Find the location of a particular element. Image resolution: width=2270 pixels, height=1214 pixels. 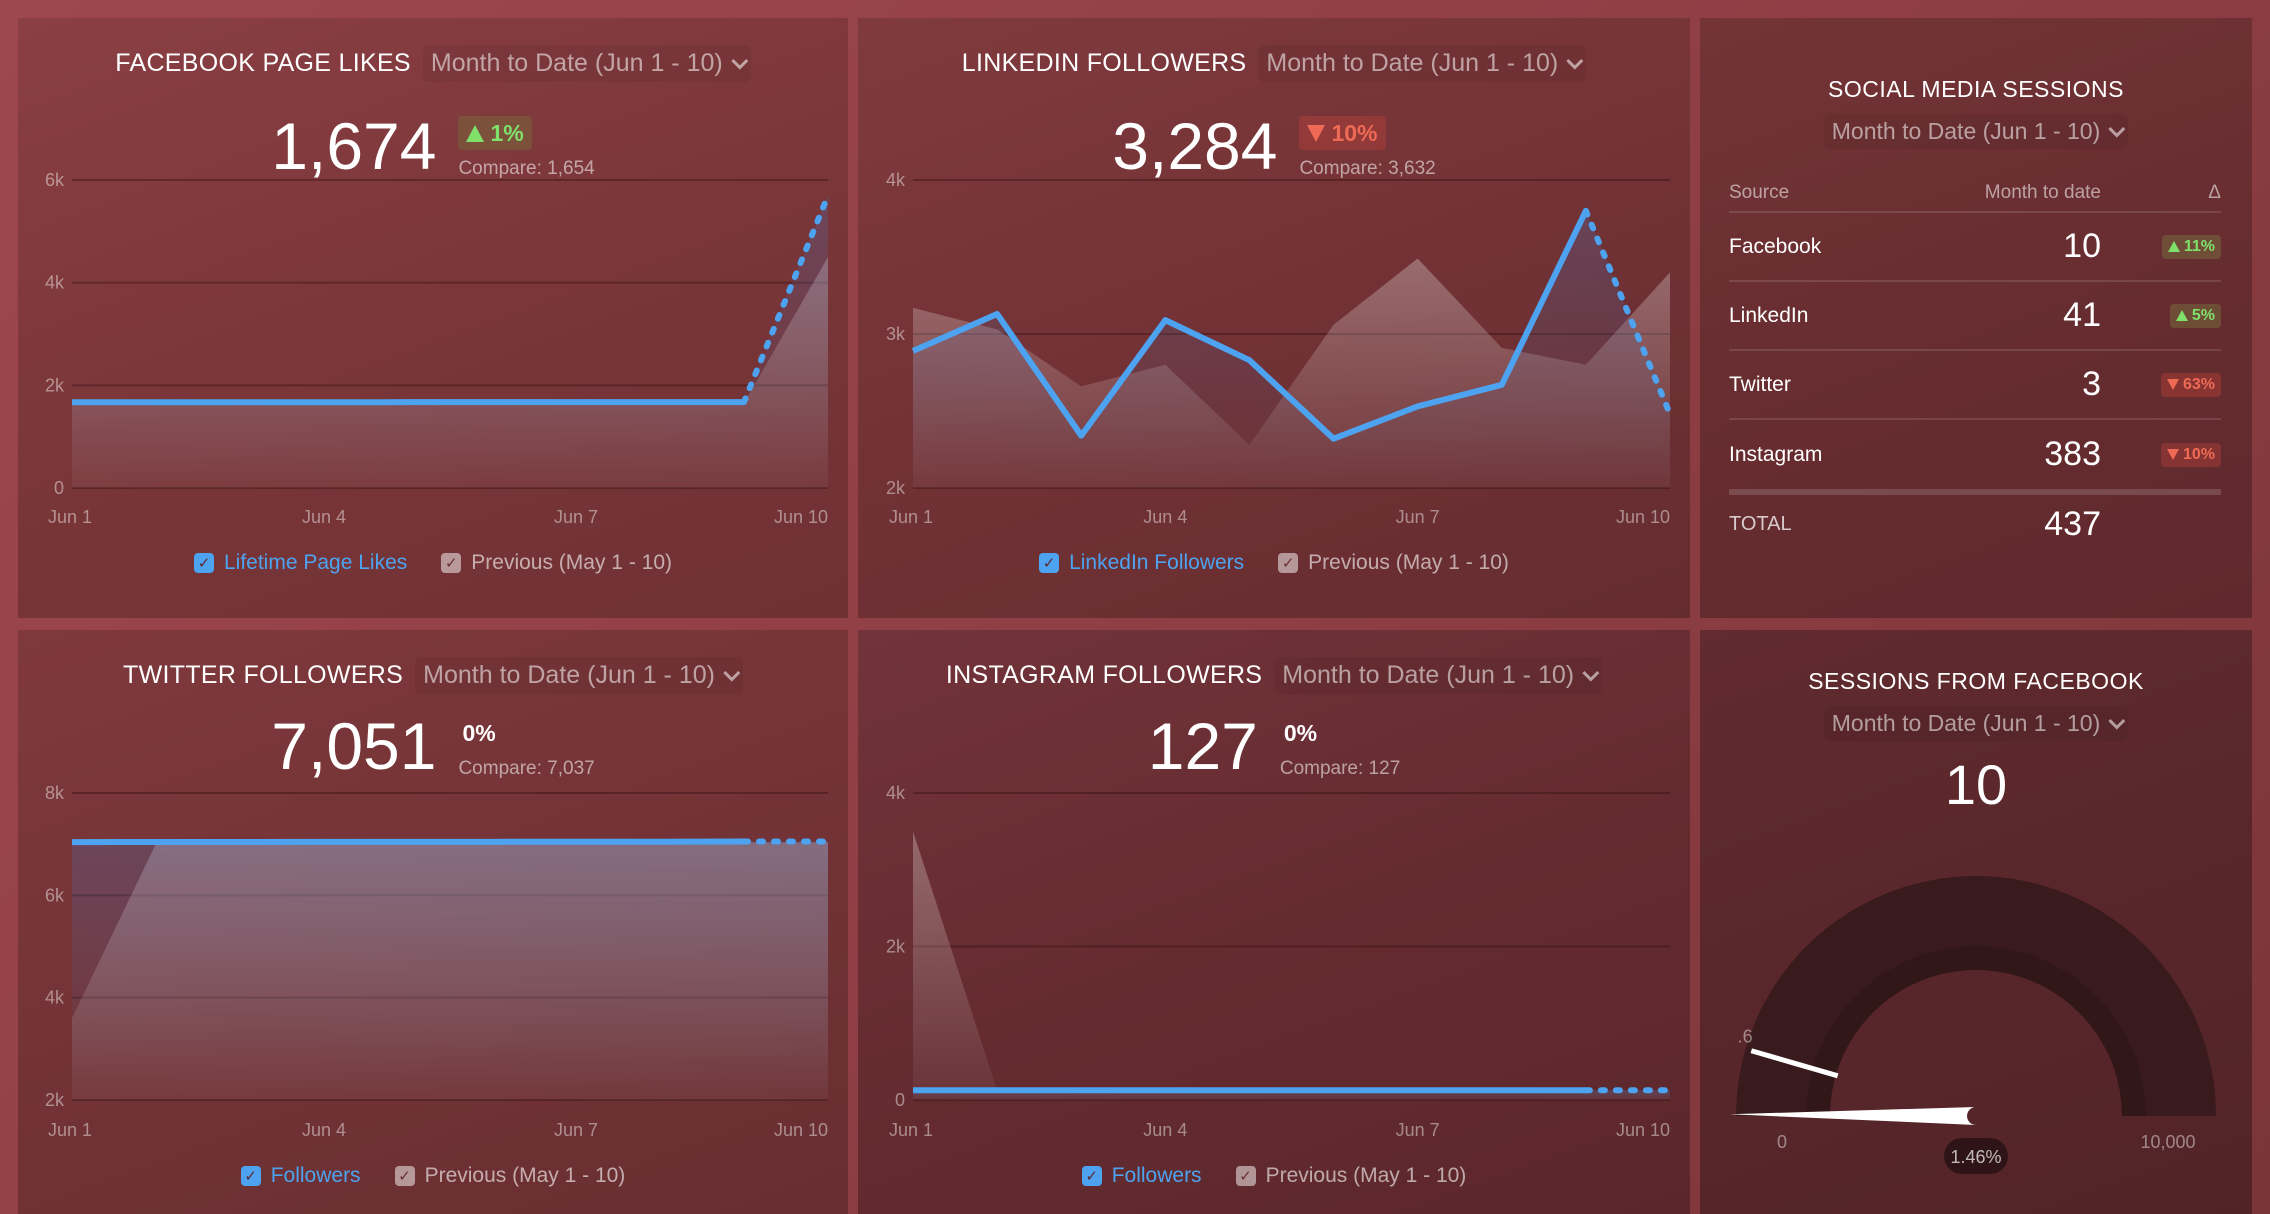

delta-value: 5% is located at coordinates (2203, 315).